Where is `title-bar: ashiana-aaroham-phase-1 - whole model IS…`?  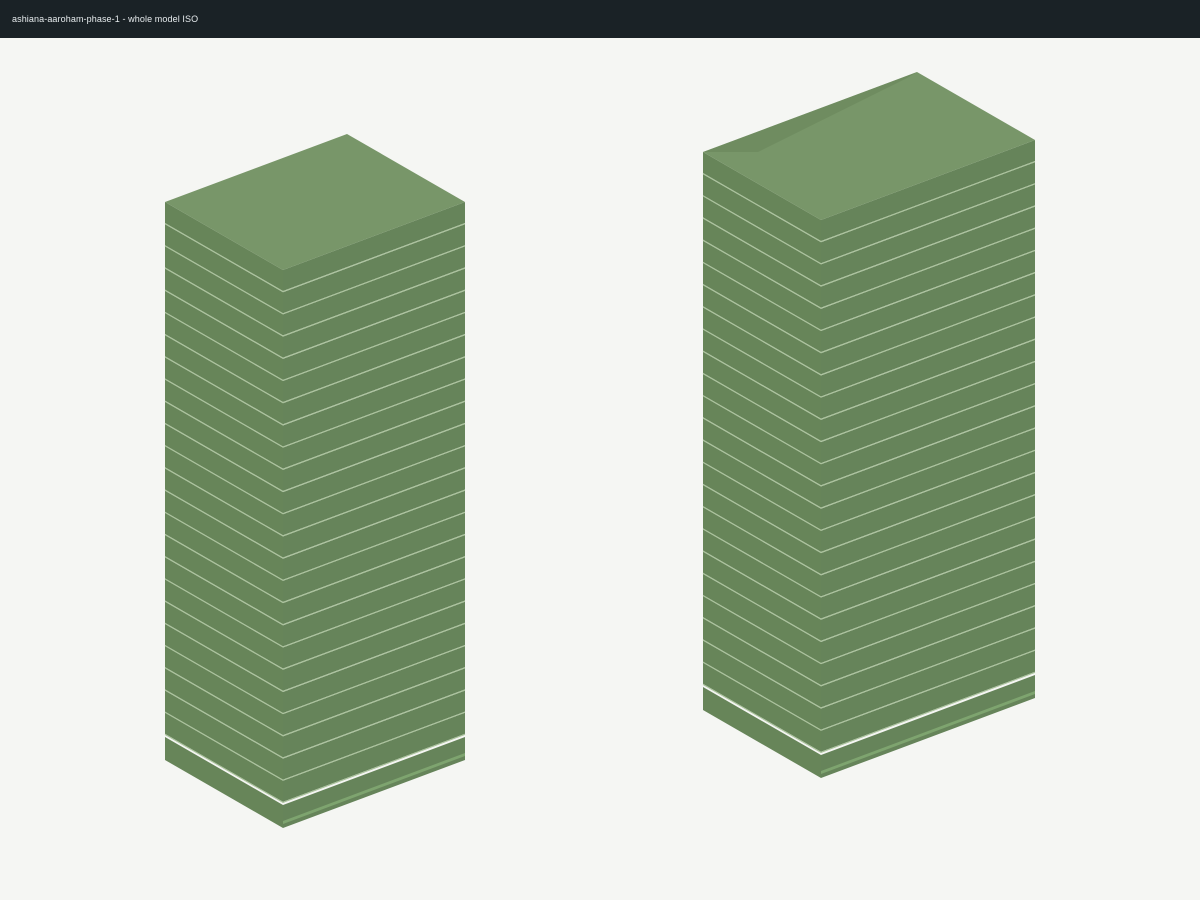 title-bar: ashiana-aaroham-phase-1 - whole model IS… is located at coordinates (600, 19).